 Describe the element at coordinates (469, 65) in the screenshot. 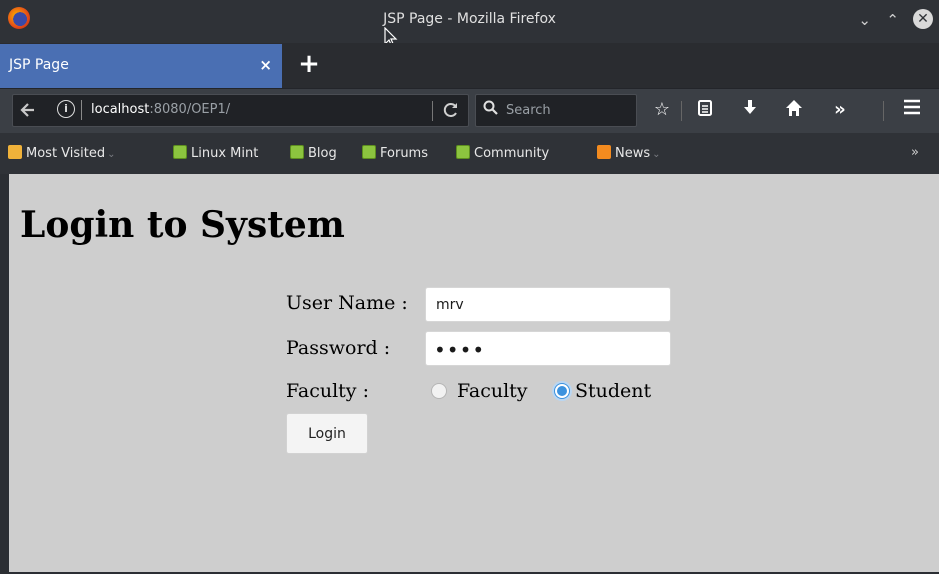

I see `tab-strip: JSP Page ×` at that location.